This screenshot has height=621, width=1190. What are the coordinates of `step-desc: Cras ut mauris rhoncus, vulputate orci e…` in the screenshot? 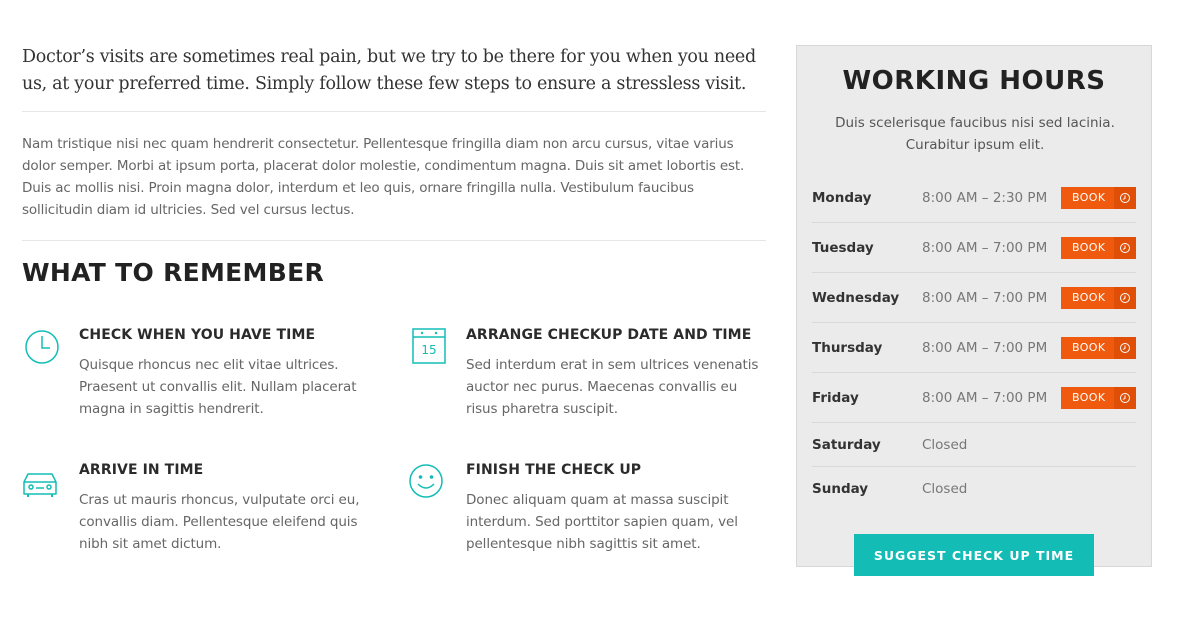 It's located at (219, 522).